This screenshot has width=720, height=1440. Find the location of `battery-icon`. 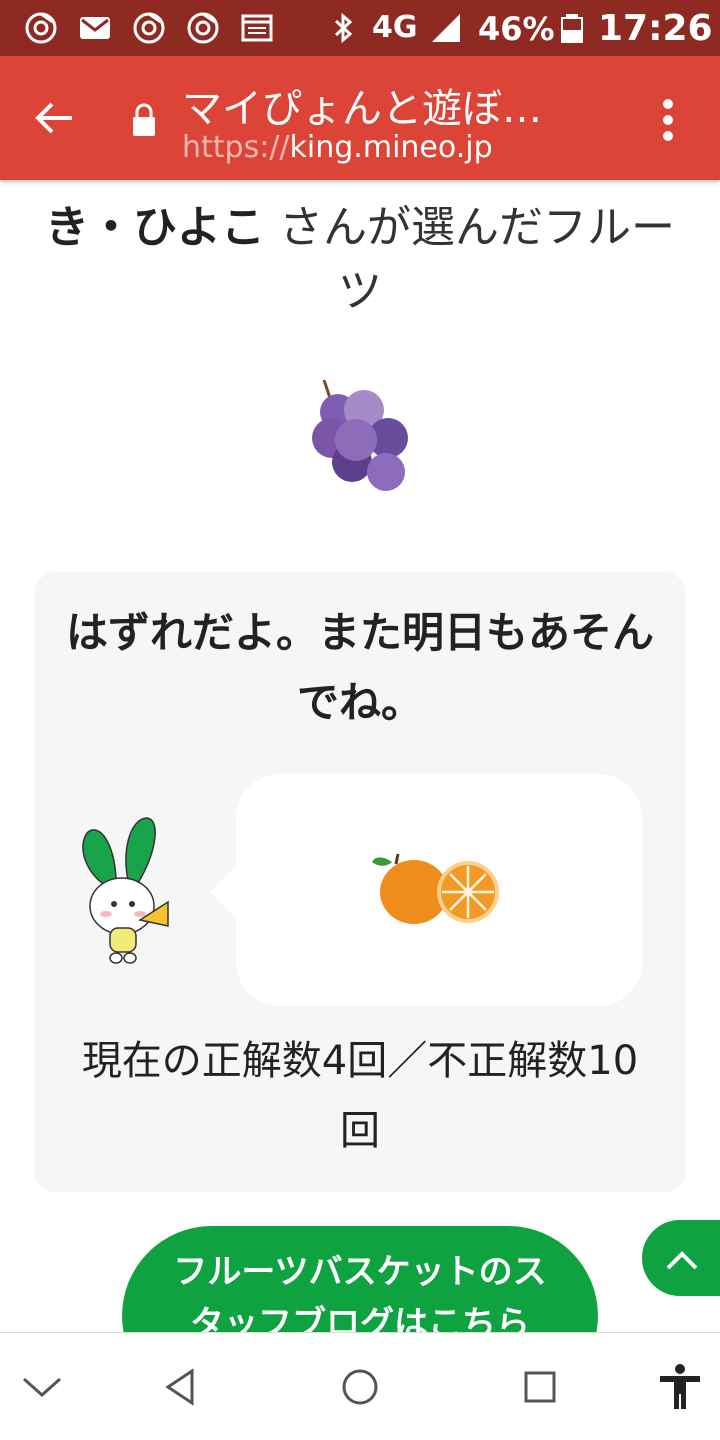

battery-icon is located at coordinates (572, 28).